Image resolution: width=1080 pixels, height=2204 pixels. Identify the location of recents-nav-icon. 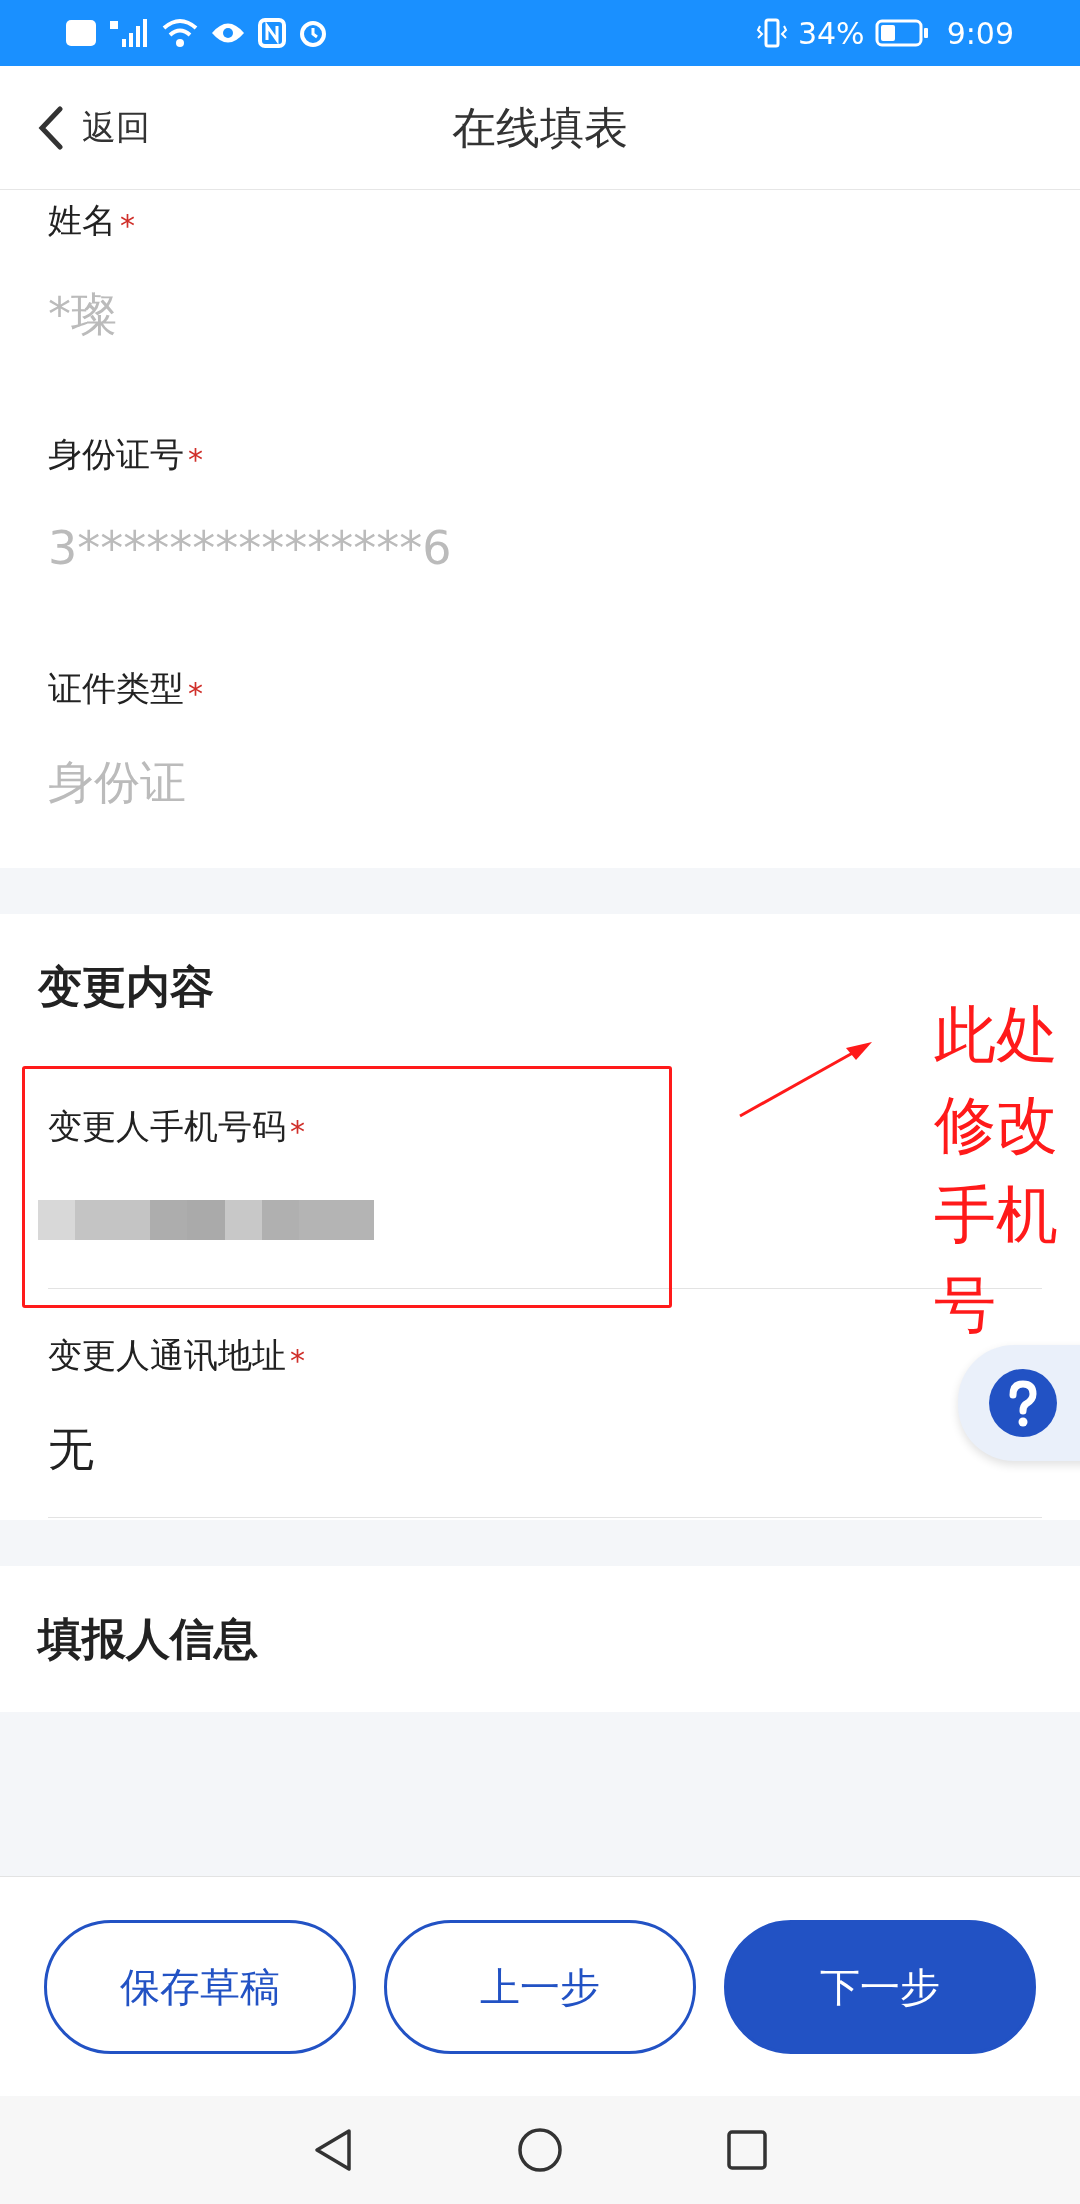
(747, 2150).